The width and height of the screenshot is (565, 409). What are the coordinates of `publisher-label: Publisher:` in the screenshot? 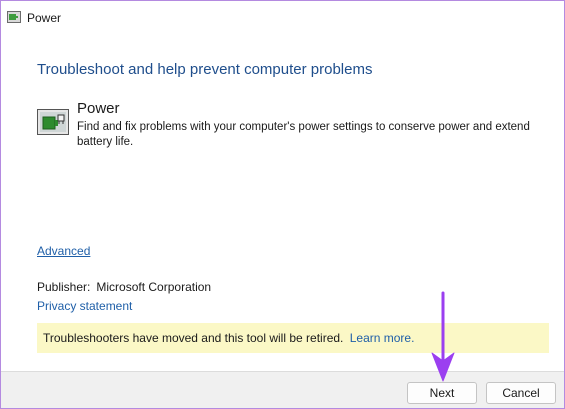 It's located at (64, 287).